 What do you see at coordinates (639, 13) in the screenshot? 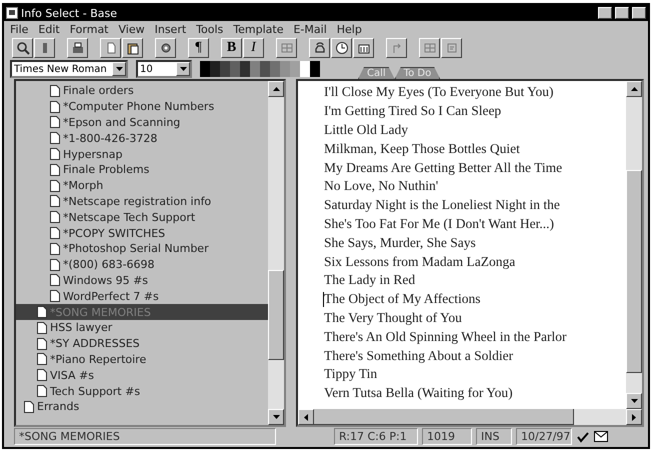
I see `close-button` at bounding box center [639, 13].